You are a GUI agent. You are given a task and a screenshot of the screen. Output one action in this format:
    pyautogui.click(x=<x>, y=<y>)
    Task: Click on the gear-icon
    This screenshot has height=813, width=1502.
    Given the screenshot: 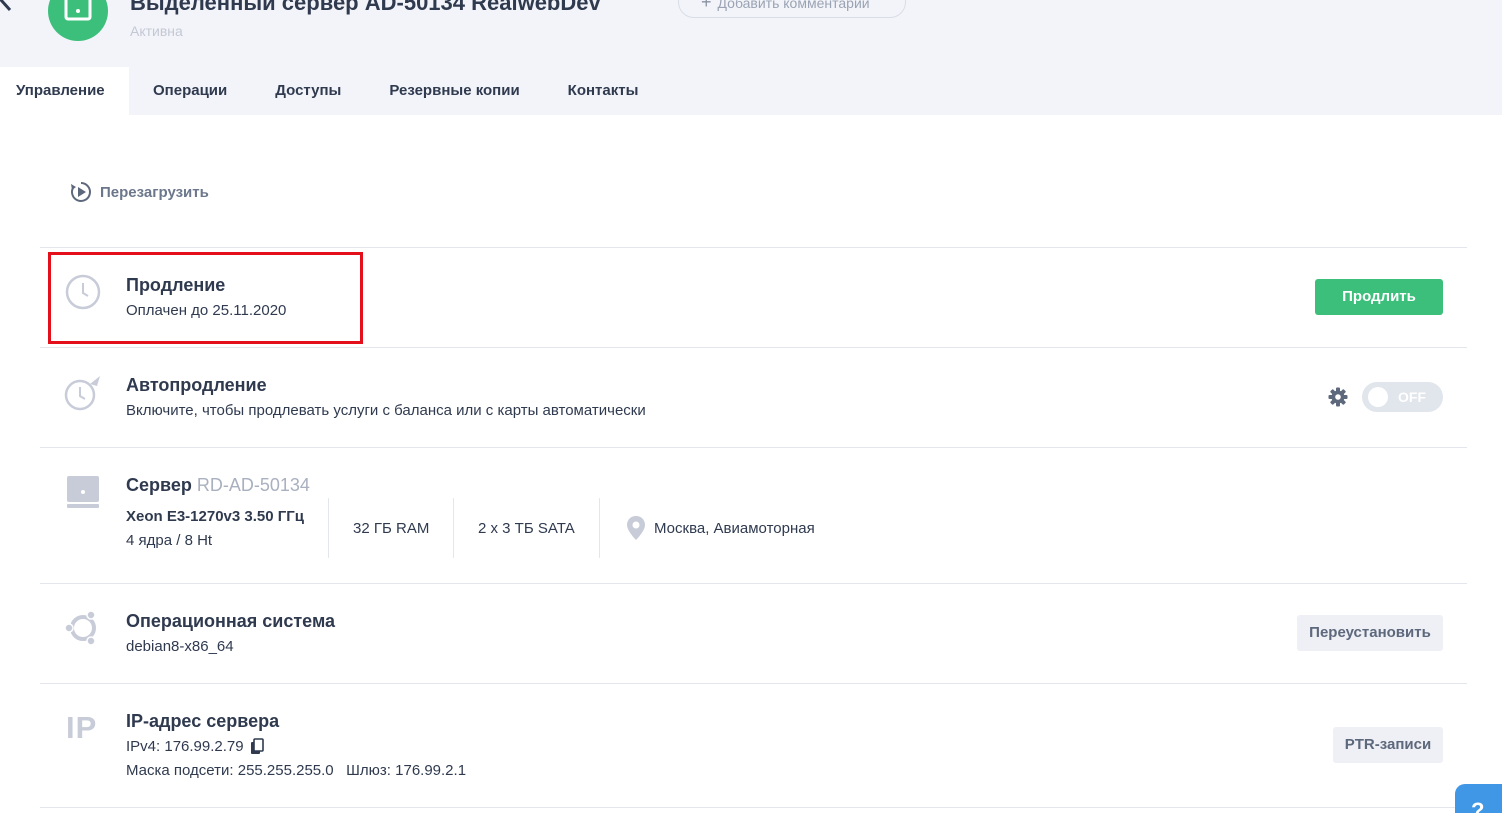 What is the action you would take?
    pyautogui.click(x=1338, y=399)
    